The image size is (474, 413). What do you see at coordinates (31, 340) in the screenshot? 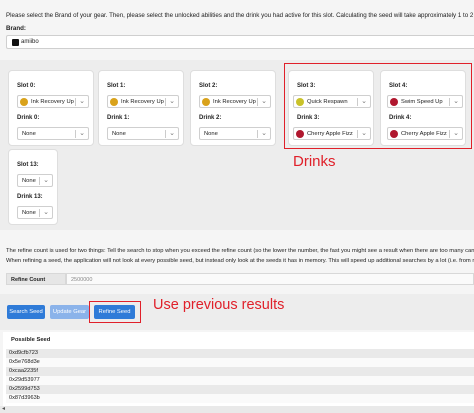
I see `results-title: Possible Seed` at bounding box center [31, 340].